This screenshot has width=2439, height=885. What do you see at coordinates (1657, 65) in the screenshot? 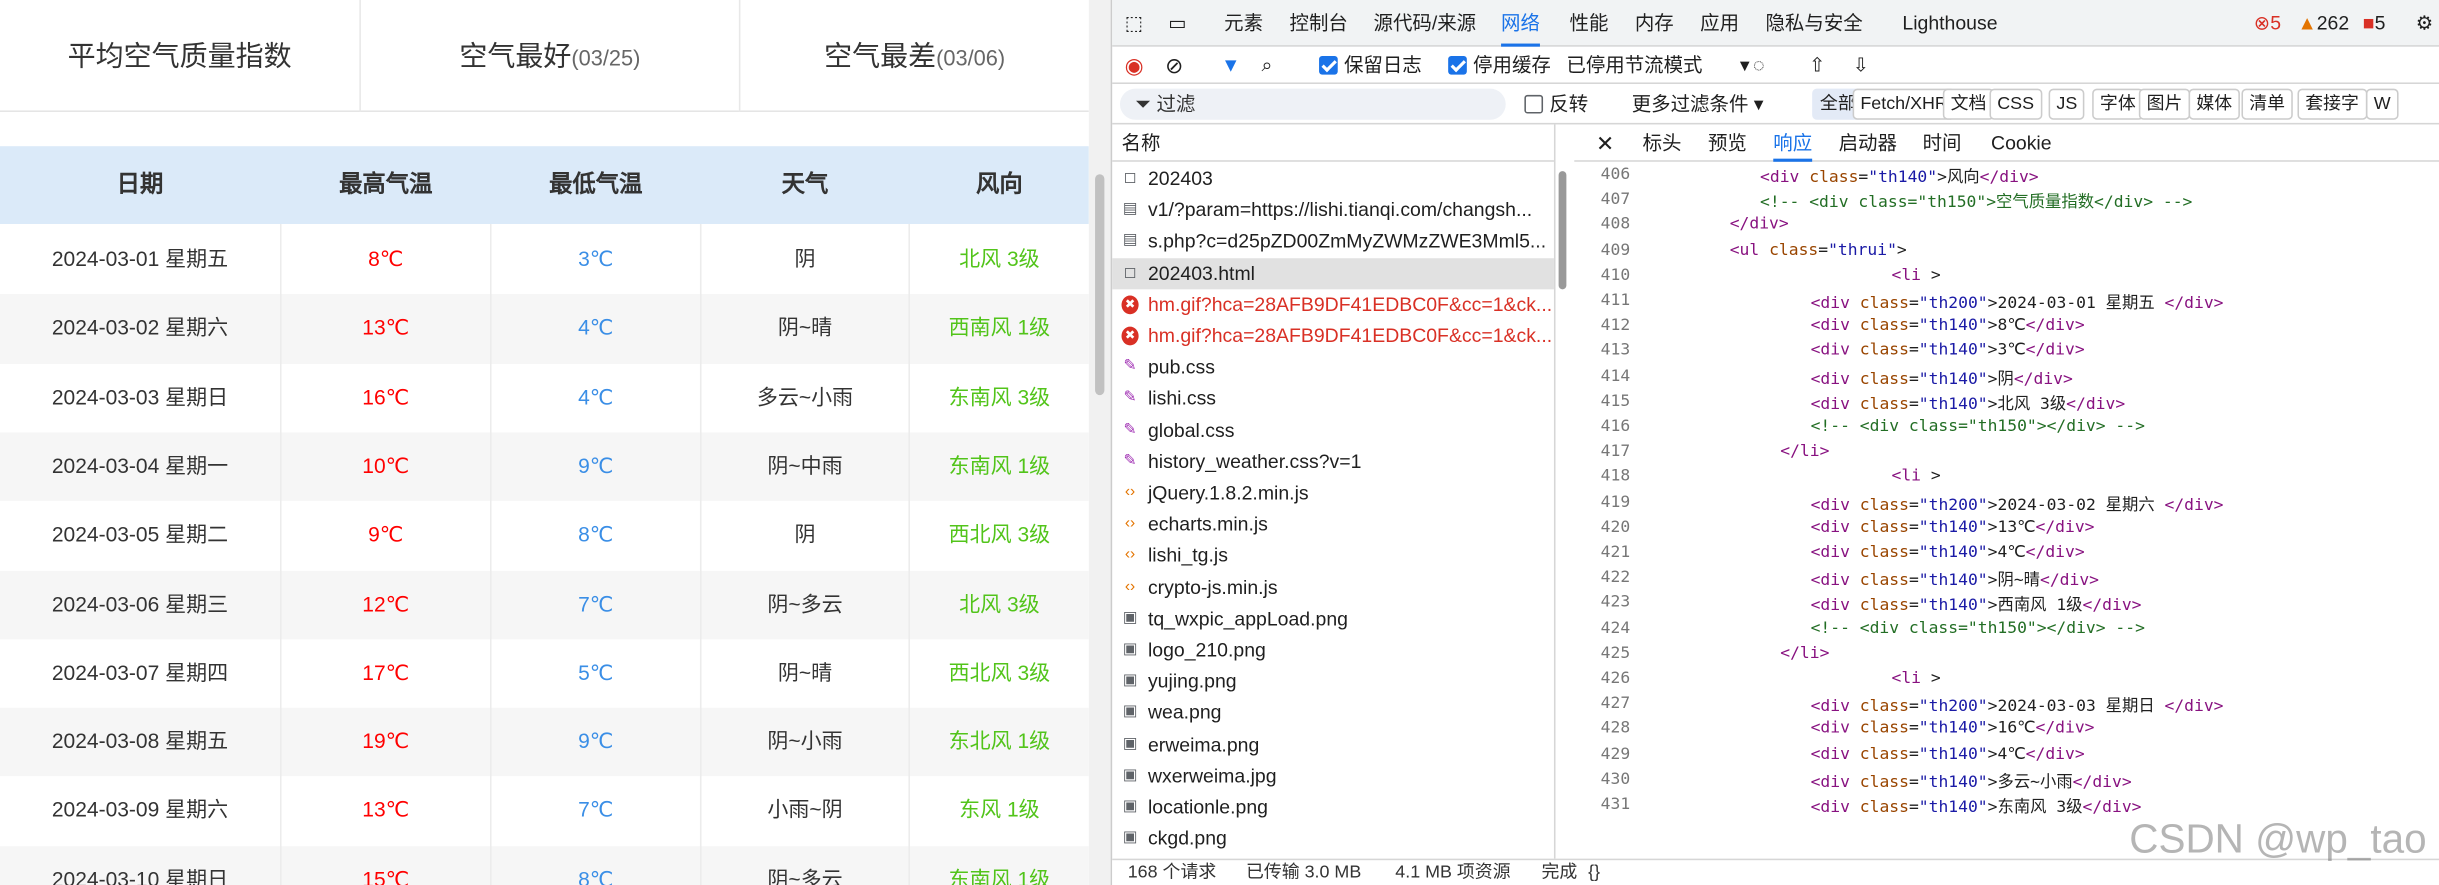
I see `throttle-select: 已停用节流模式 ▾` at bounding box center [1657, 65].